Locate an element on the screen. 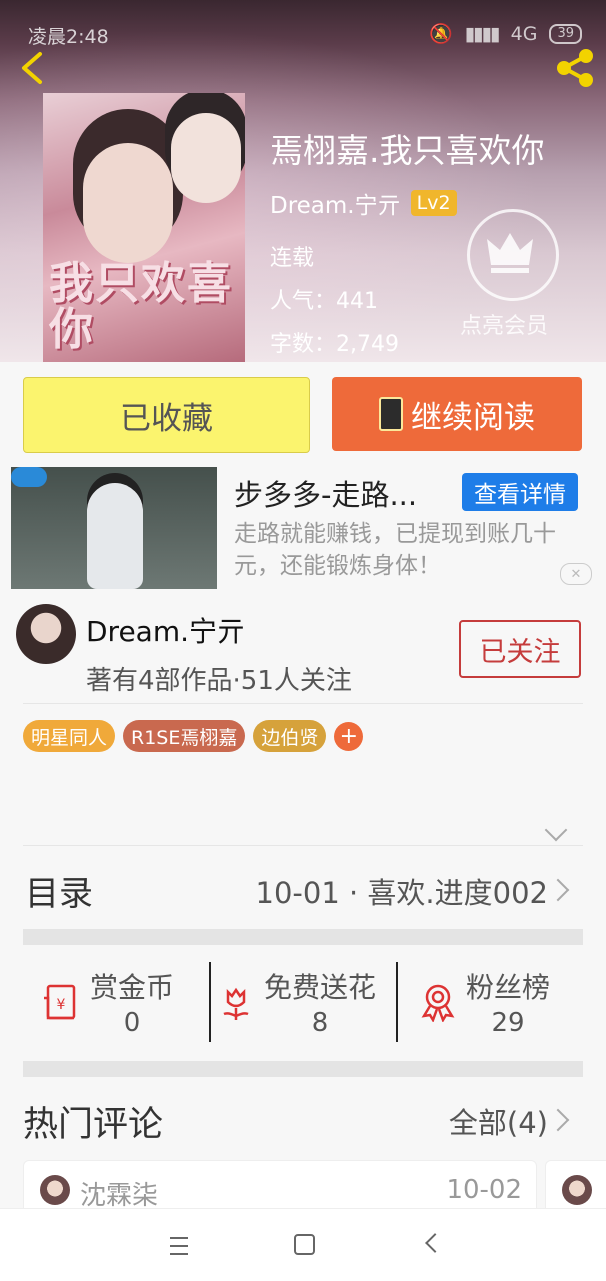 The height and width of the screenshot is (1281, 606). ad-logo-icon is located at coordinates (29, 477).